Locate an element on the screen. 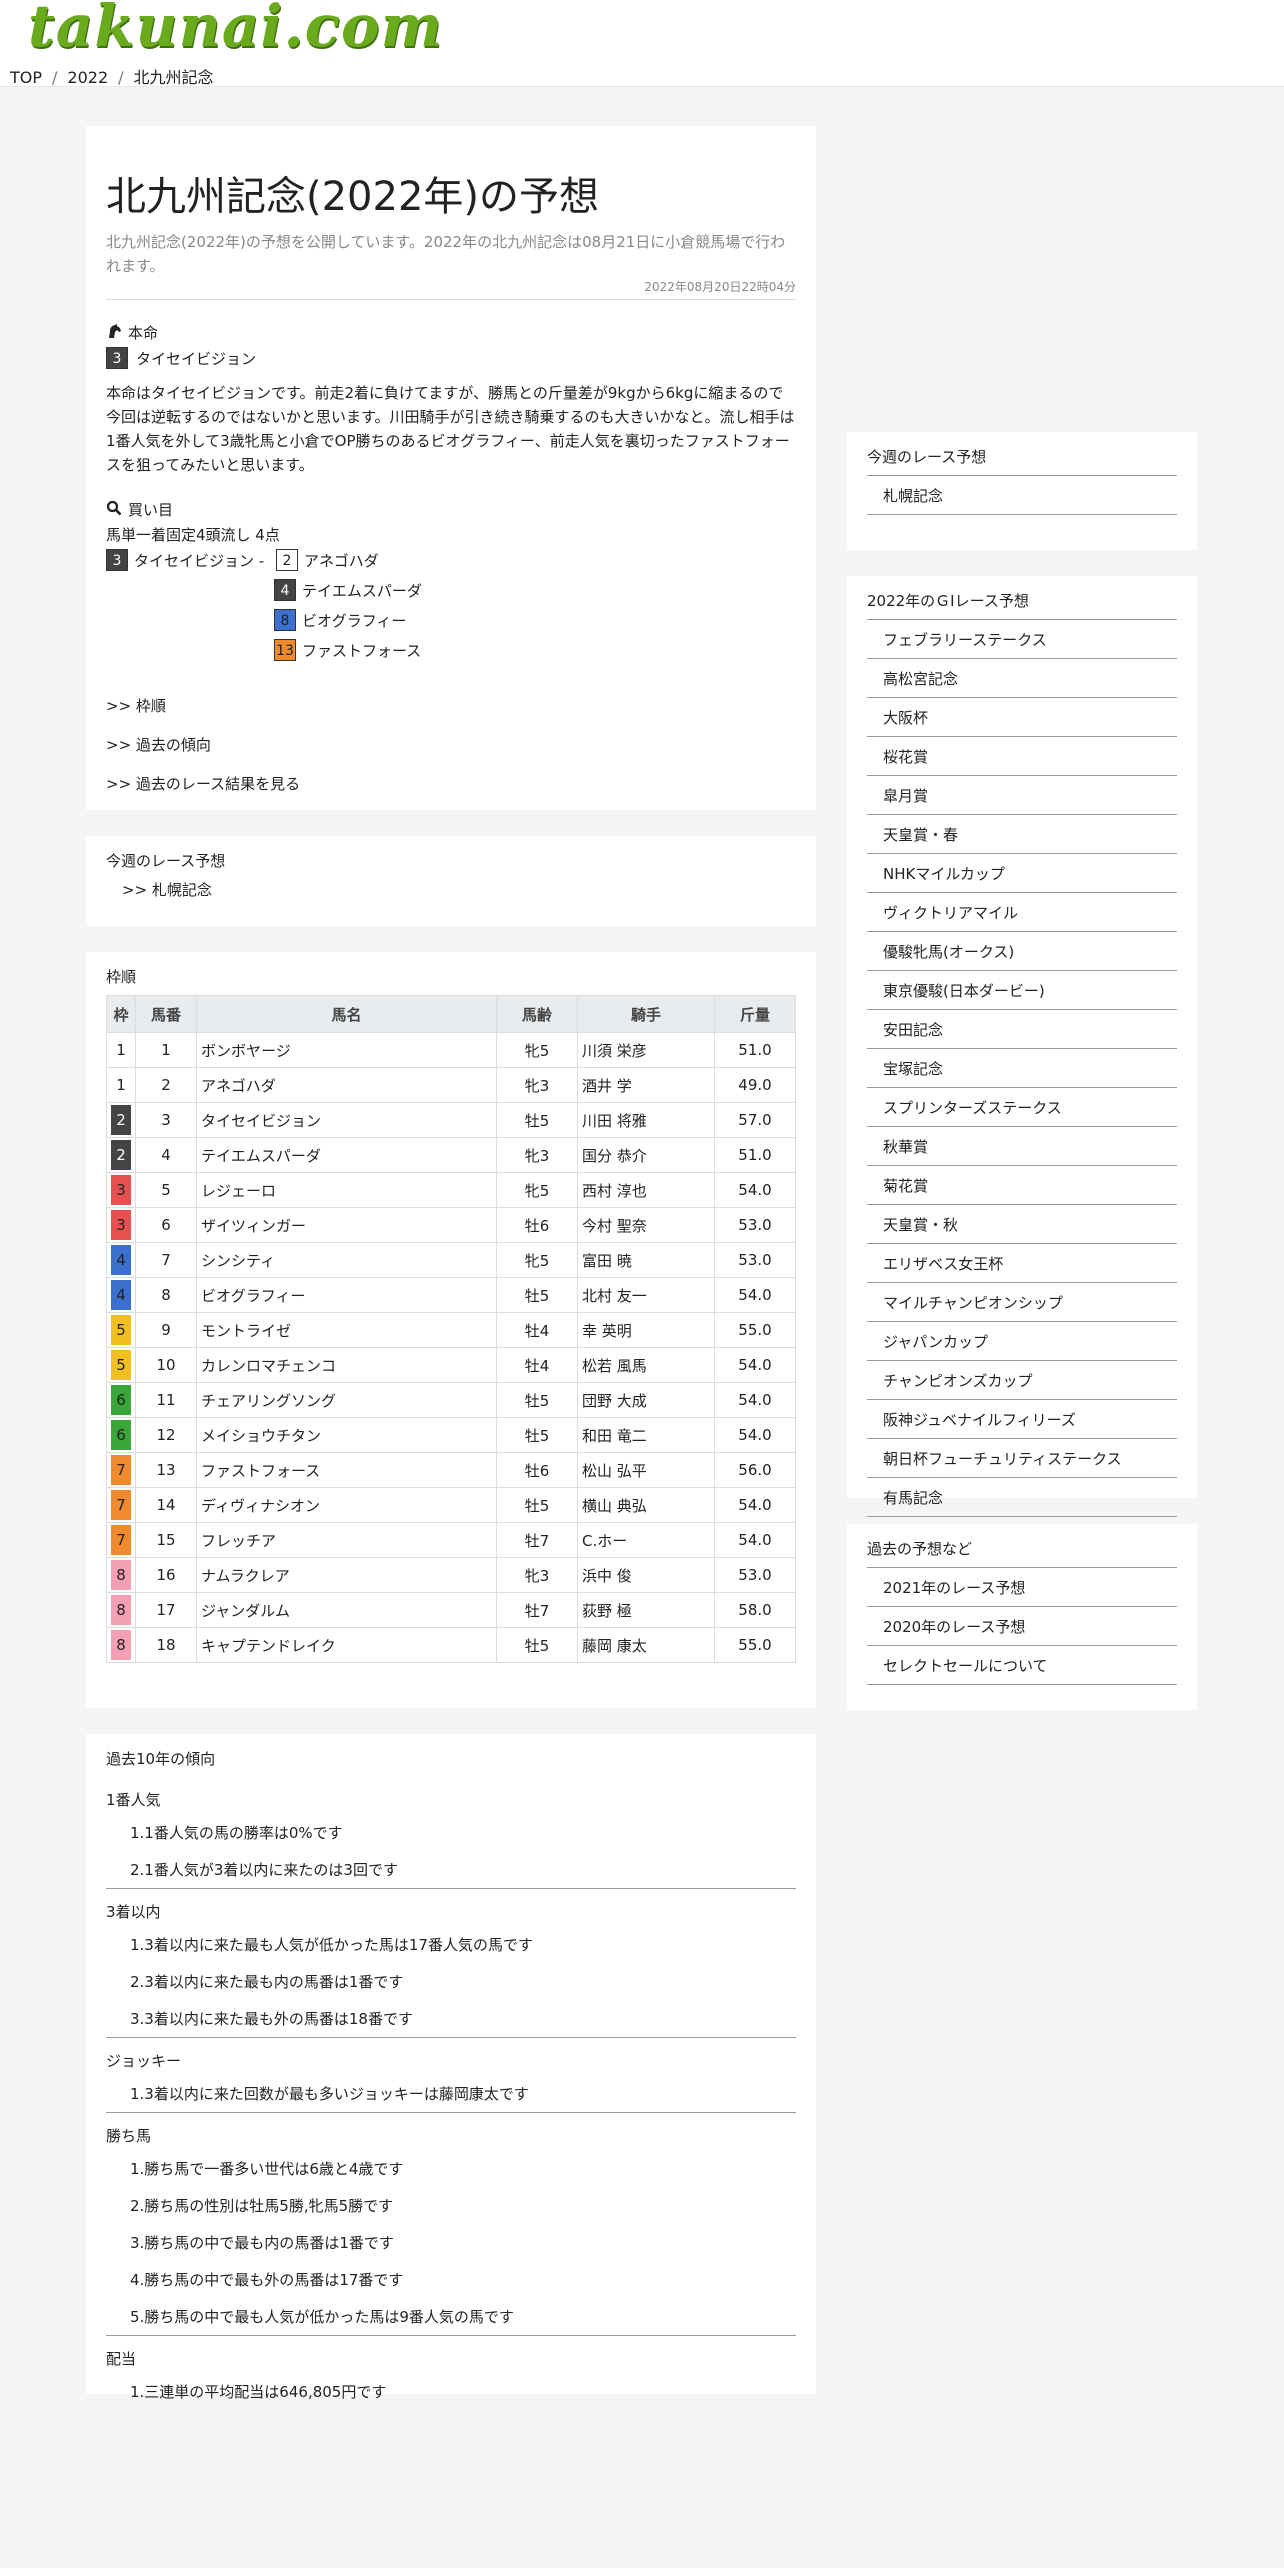 The width and height of the screenshot is (1284, 2568). trends-title: 過去10年の傾向 is located at coordinates (161, 1759).